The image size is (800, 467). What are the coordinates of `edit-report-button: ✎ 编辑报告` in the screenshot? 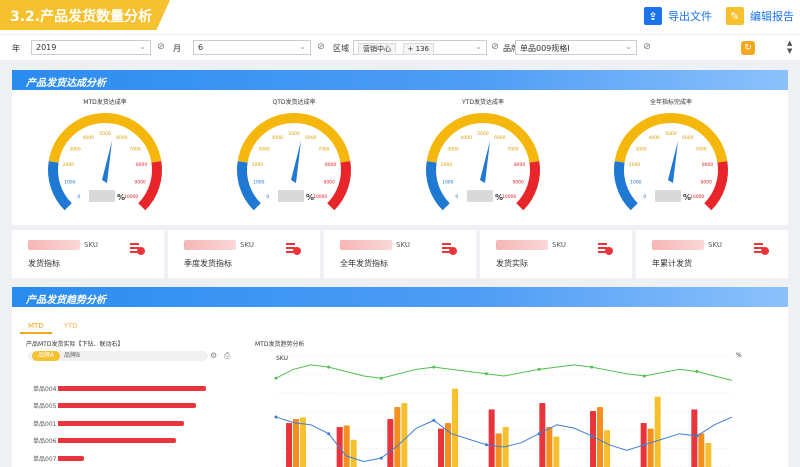 It's located at (760, 16).